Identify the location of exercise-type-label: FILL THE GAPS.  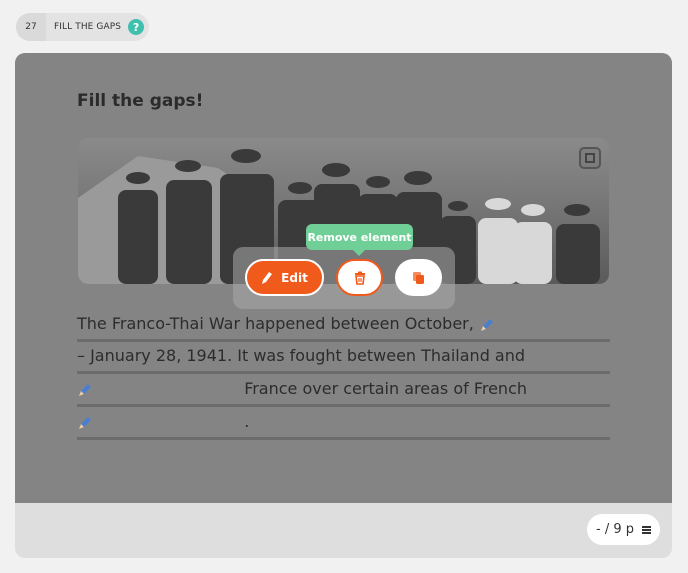
(88, 27).